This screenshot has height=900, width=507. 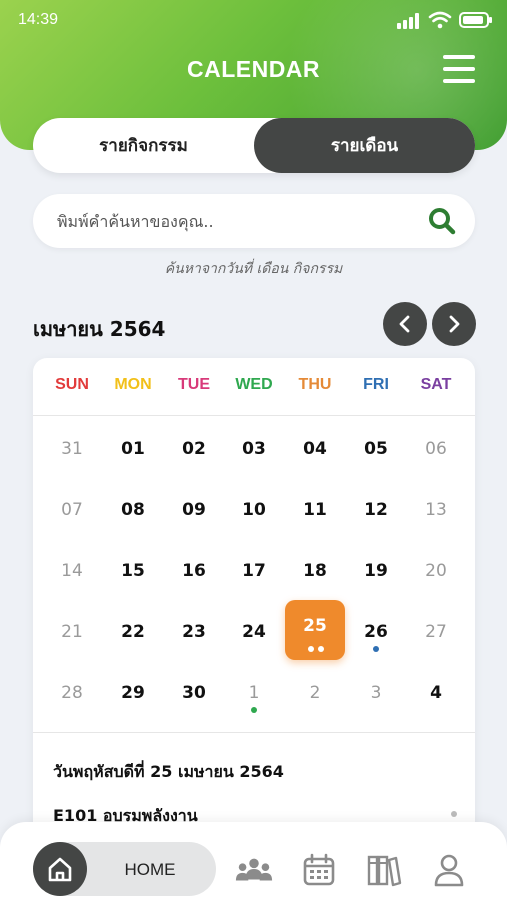 I want to click on calendar-day: 26, so click(x=376, y=632).